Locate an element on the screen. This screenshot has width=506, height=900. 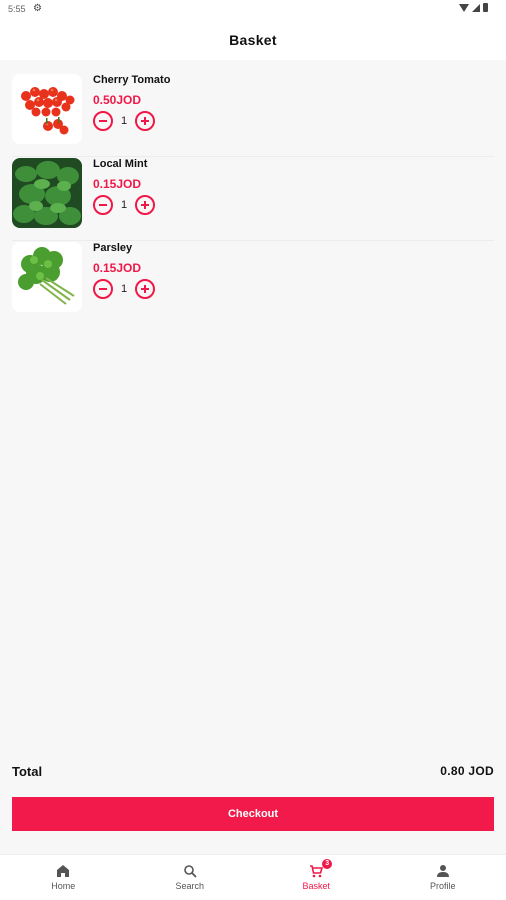
nav-label: Home is located at coordinates (63, 886).